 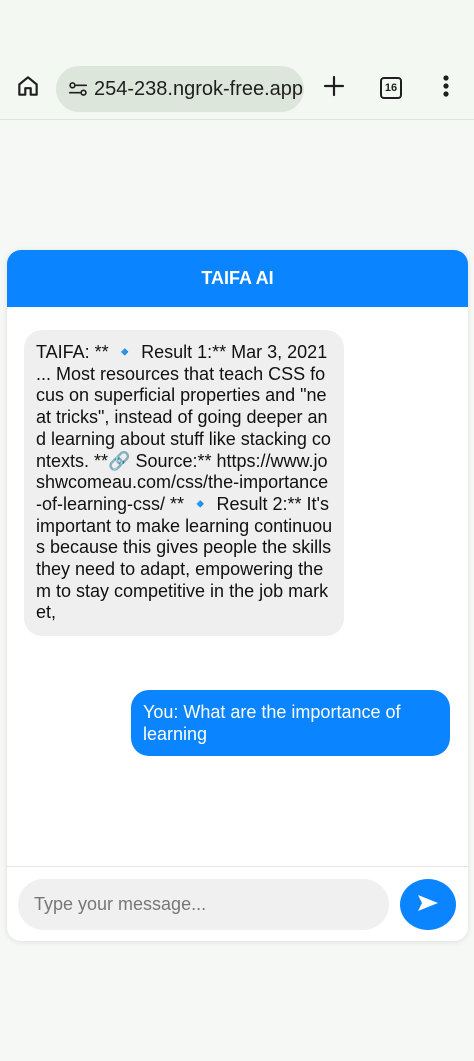 I want to click on browser-toolbar: 254-238.ngrok-free.app 16, so click(x=237, y=89).